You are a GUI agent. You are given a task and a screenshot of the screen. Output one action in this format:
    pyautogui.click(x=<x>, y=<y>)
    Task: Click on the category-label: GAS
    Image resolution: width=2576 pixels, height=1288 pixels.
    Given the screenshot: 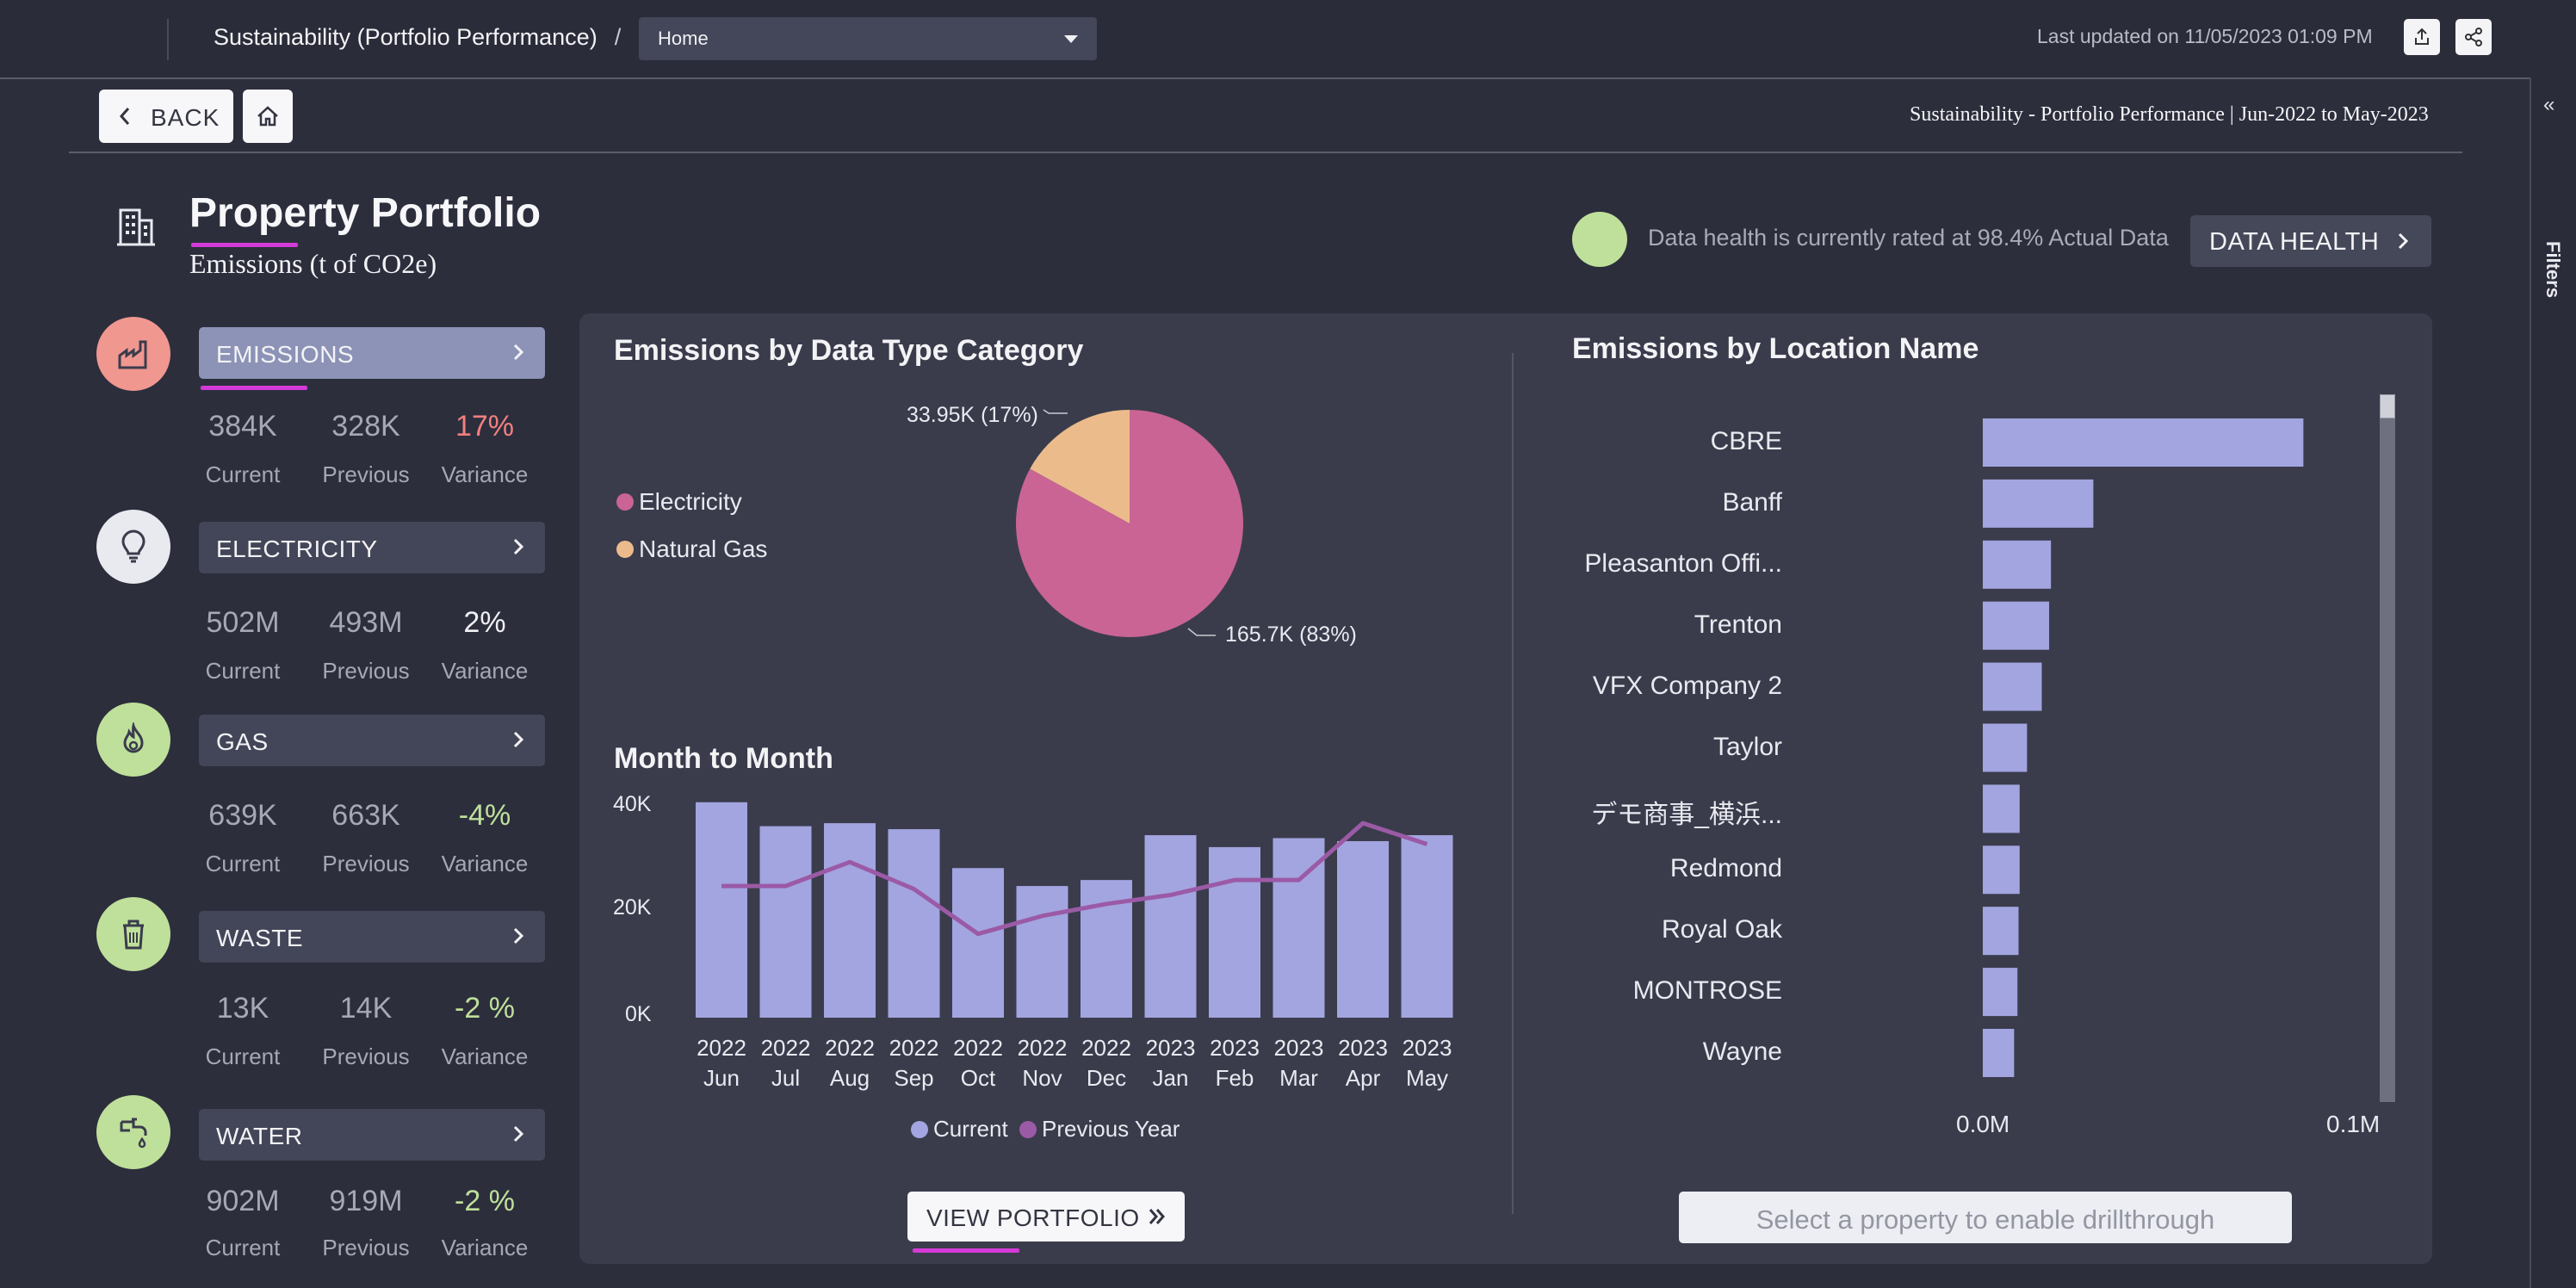 What is the action you would take?
    pyautogui.click(x=242, y=742)
    